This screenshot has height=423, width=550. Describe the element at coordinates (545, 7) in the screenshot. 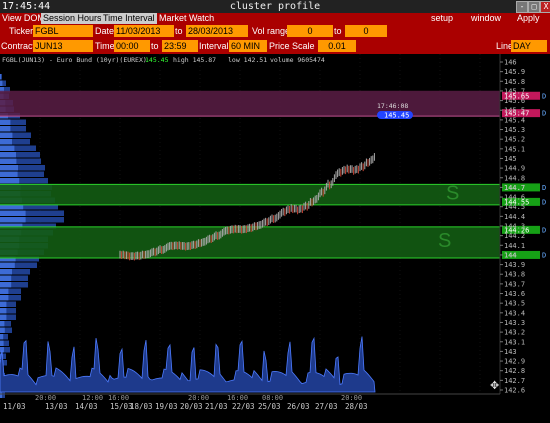

I see `close-button: X` at that location.